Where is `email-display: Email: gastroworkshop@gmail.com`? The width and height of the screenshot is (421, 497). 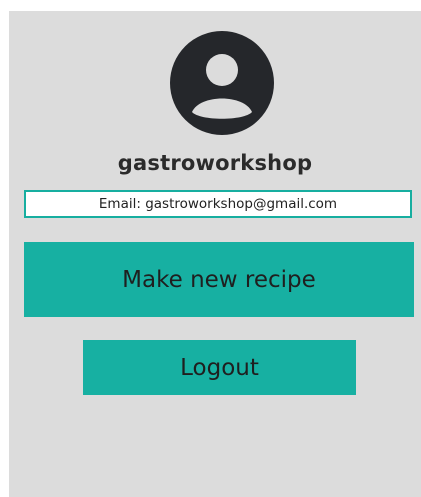
email-display: Email: gastroworkshop@gmail.com is located at coordinates (218, 204).